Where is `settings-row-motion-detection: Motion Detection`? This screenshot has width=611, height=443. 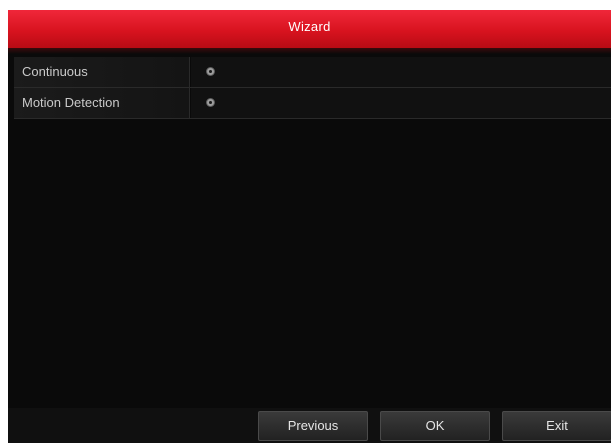
settings-row-motion-detection: Motion Detection is located at coordinates (312, 103).